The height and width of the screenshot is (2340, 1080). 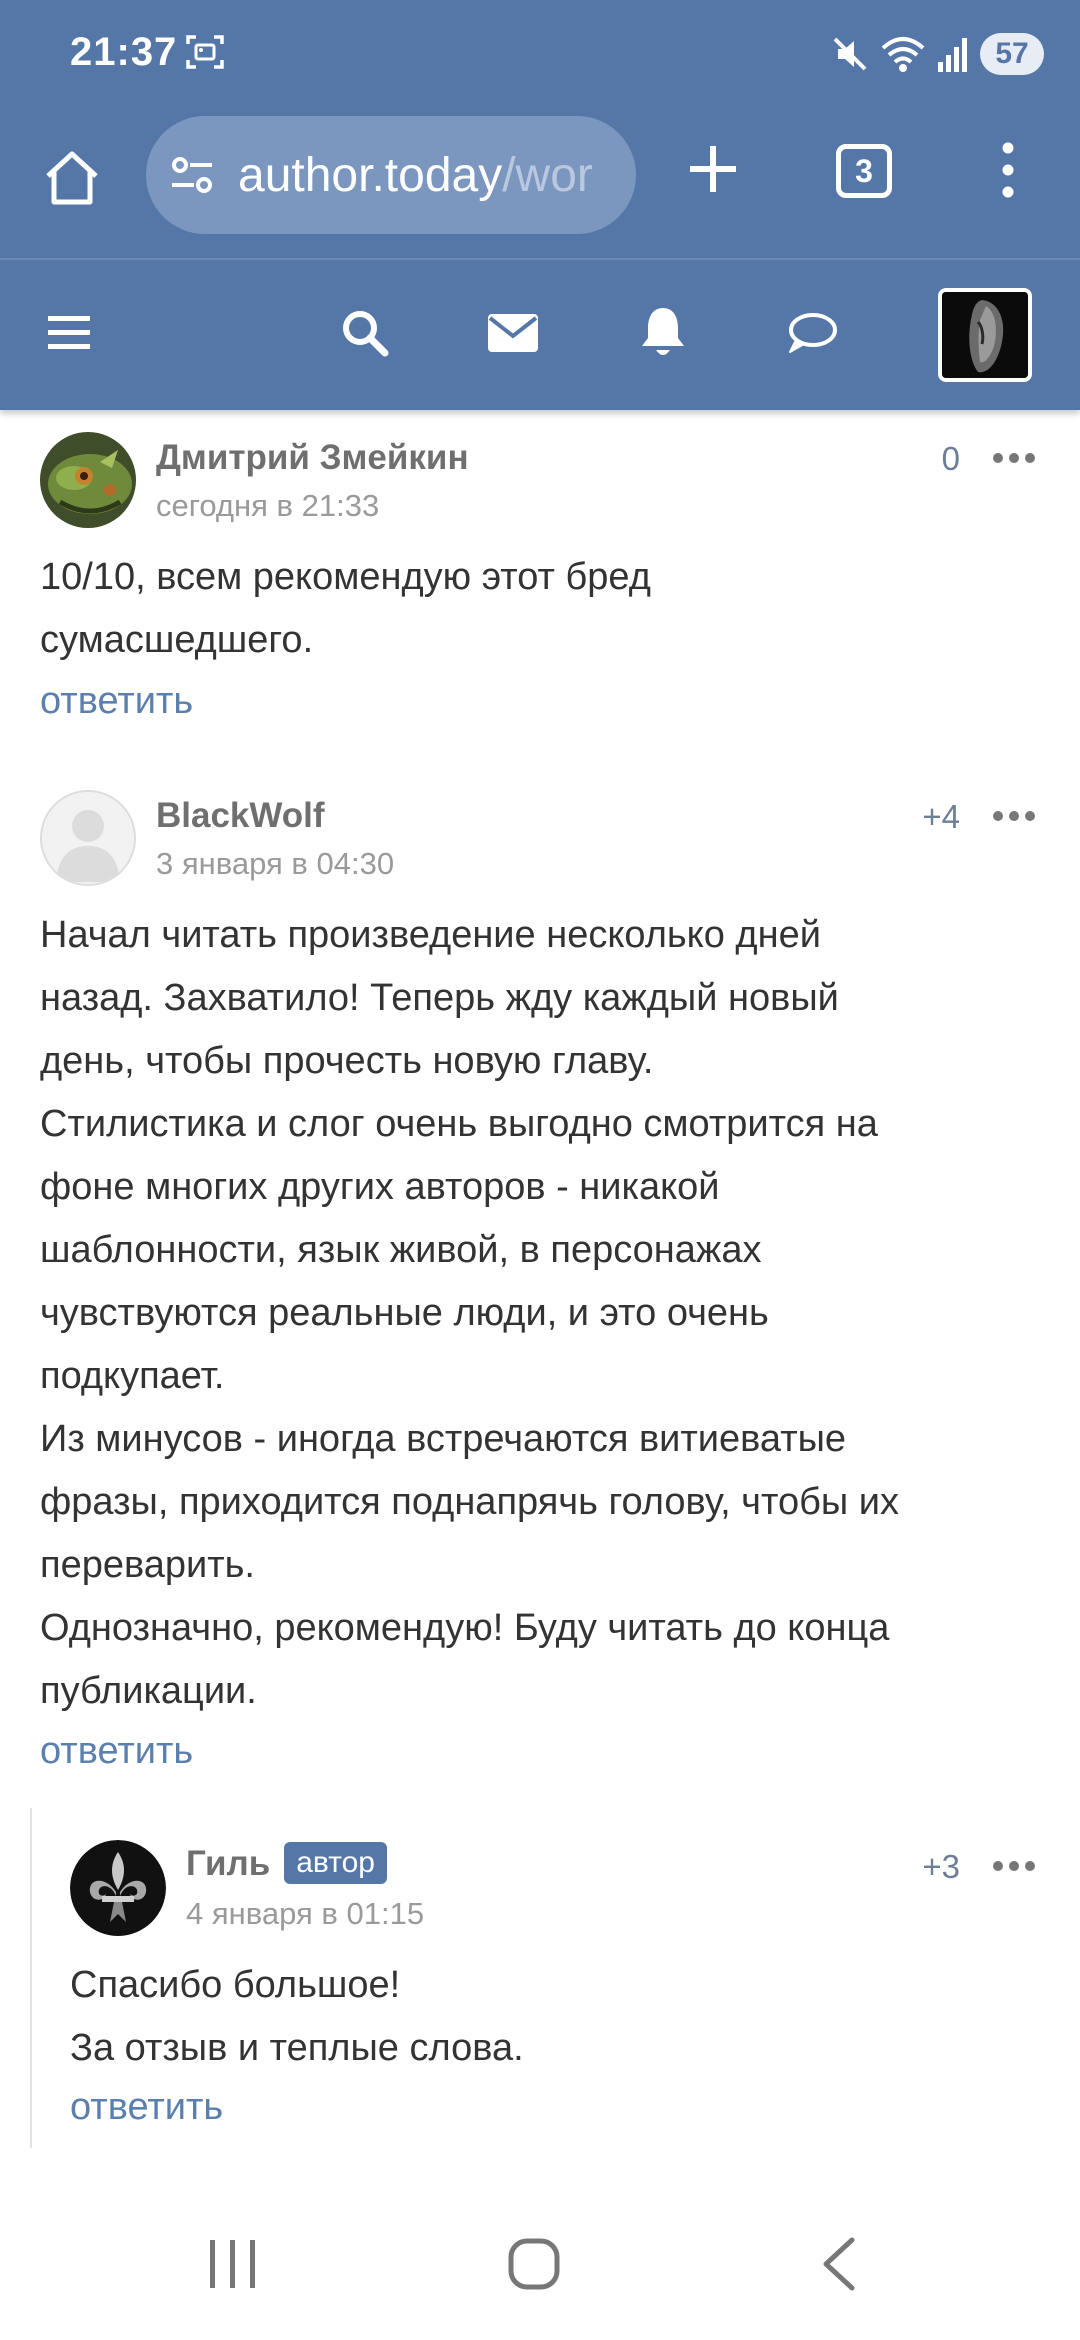 I want to click on comment-line: переварить., so click(x=147, y=1565).